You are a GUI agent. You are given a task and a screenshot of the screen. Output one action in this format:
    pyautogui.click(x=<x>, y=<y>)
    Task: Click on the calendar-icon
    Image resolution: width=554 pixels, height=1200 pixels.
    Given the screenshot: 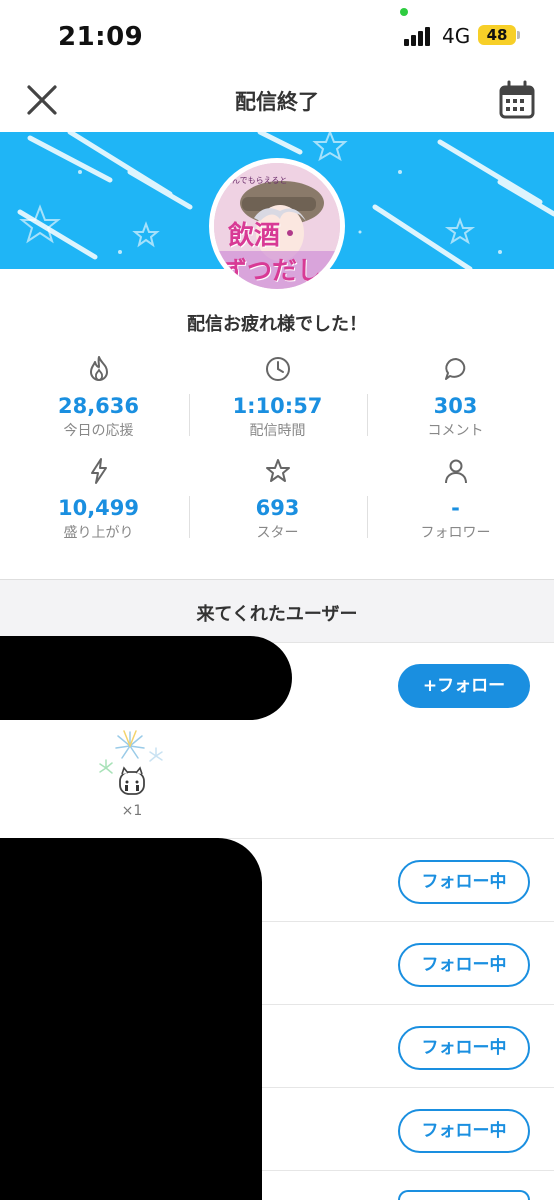 What is the action you would take?
    pyautogui.click(x=517, y=99)
    